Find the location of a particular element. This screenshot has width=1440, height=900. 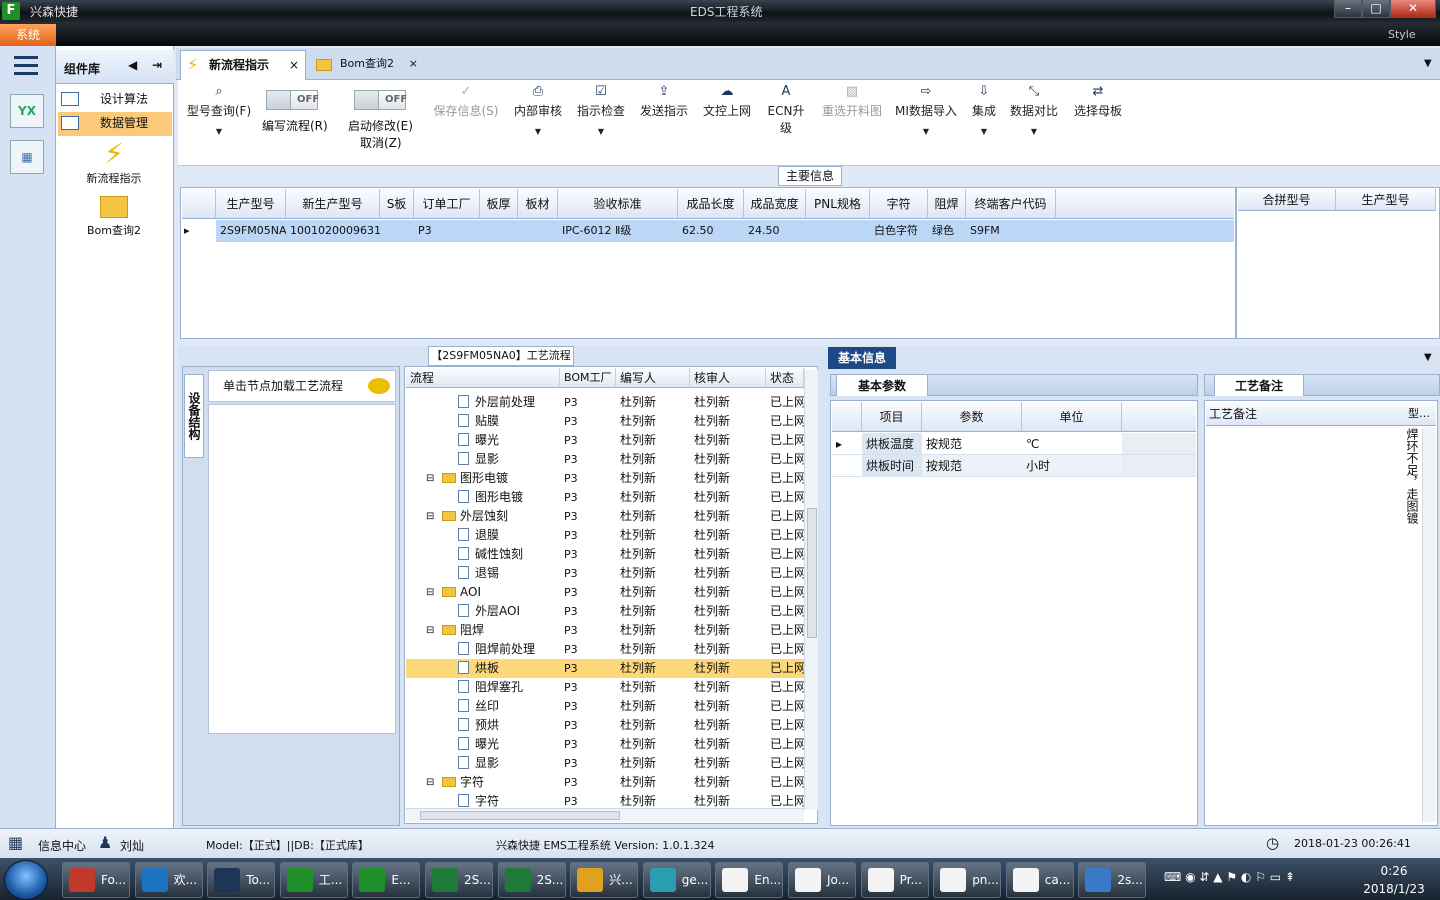

sidebar-item-data-management: 数据管理 is located at coordinates (115, 124).